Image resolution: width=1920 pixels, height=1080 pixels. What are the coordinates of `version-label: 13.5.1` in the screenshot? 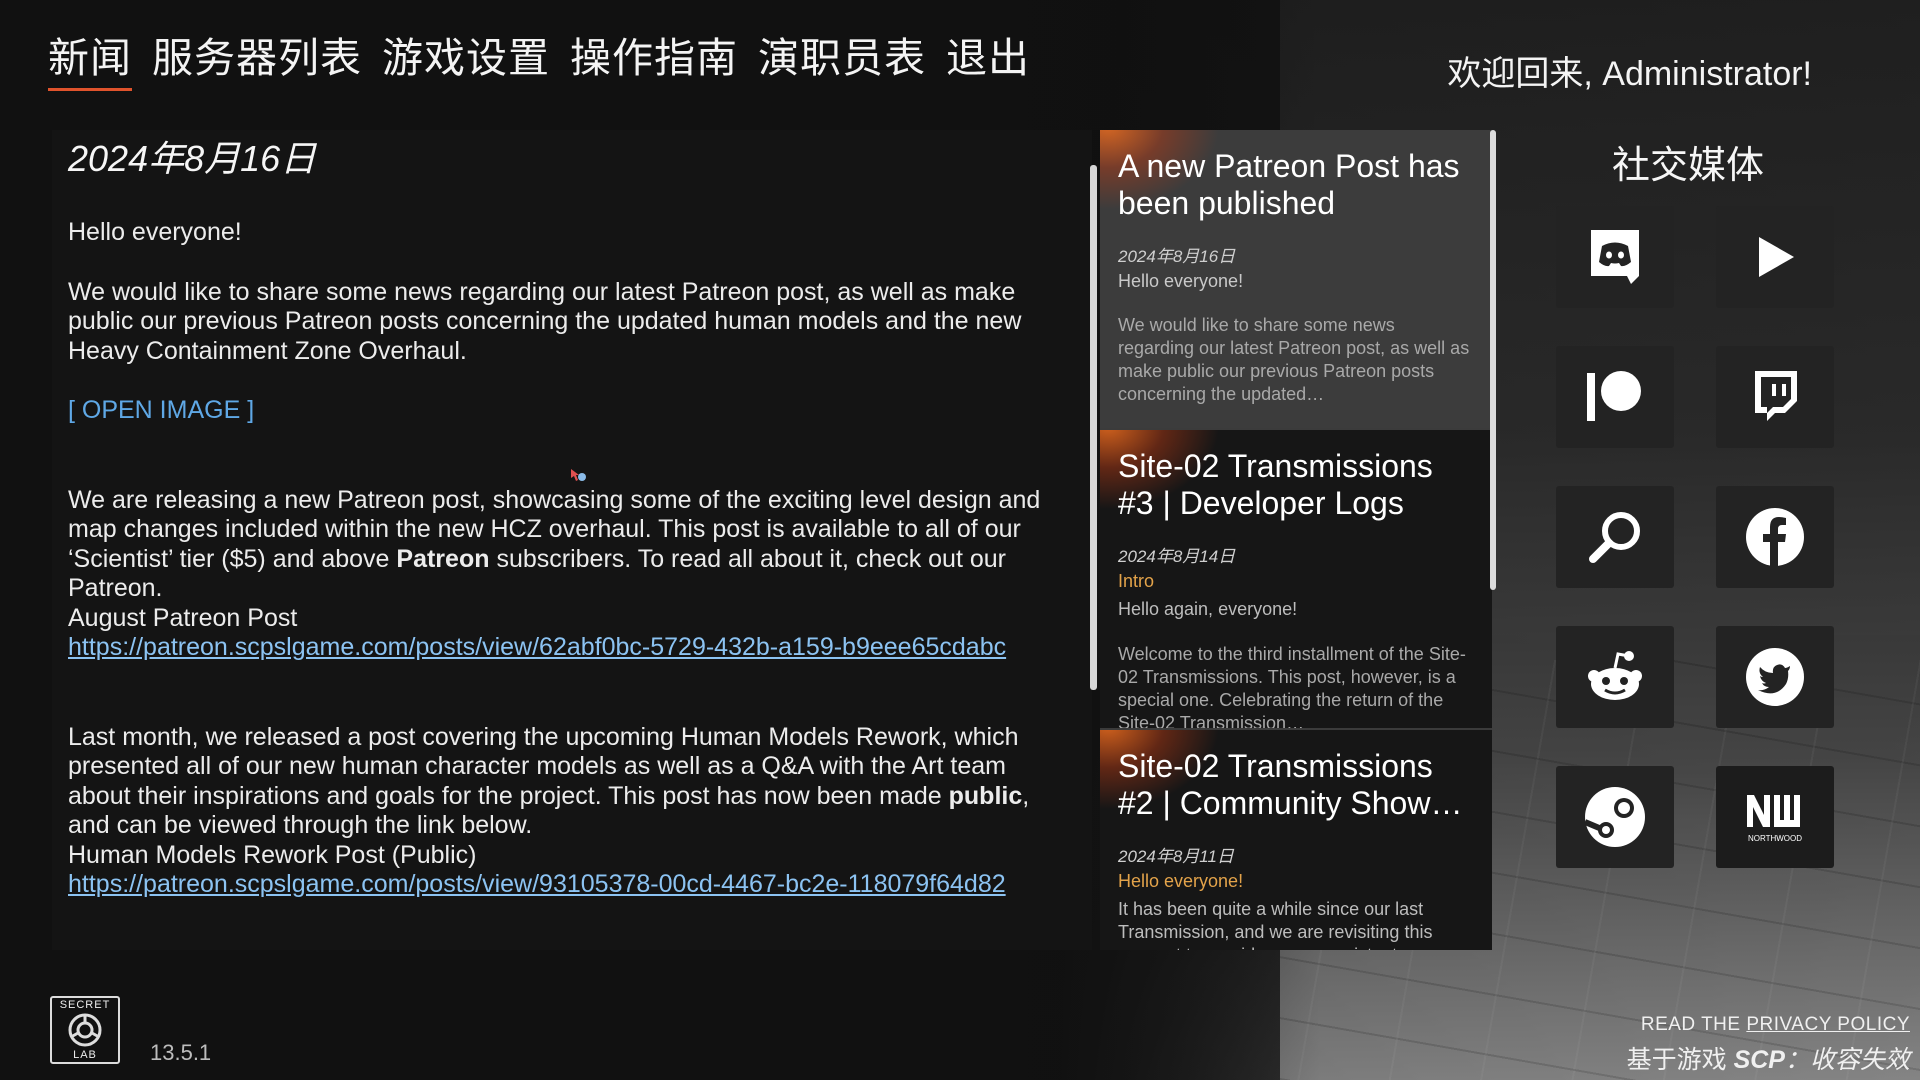 It's located at (181, 1052).